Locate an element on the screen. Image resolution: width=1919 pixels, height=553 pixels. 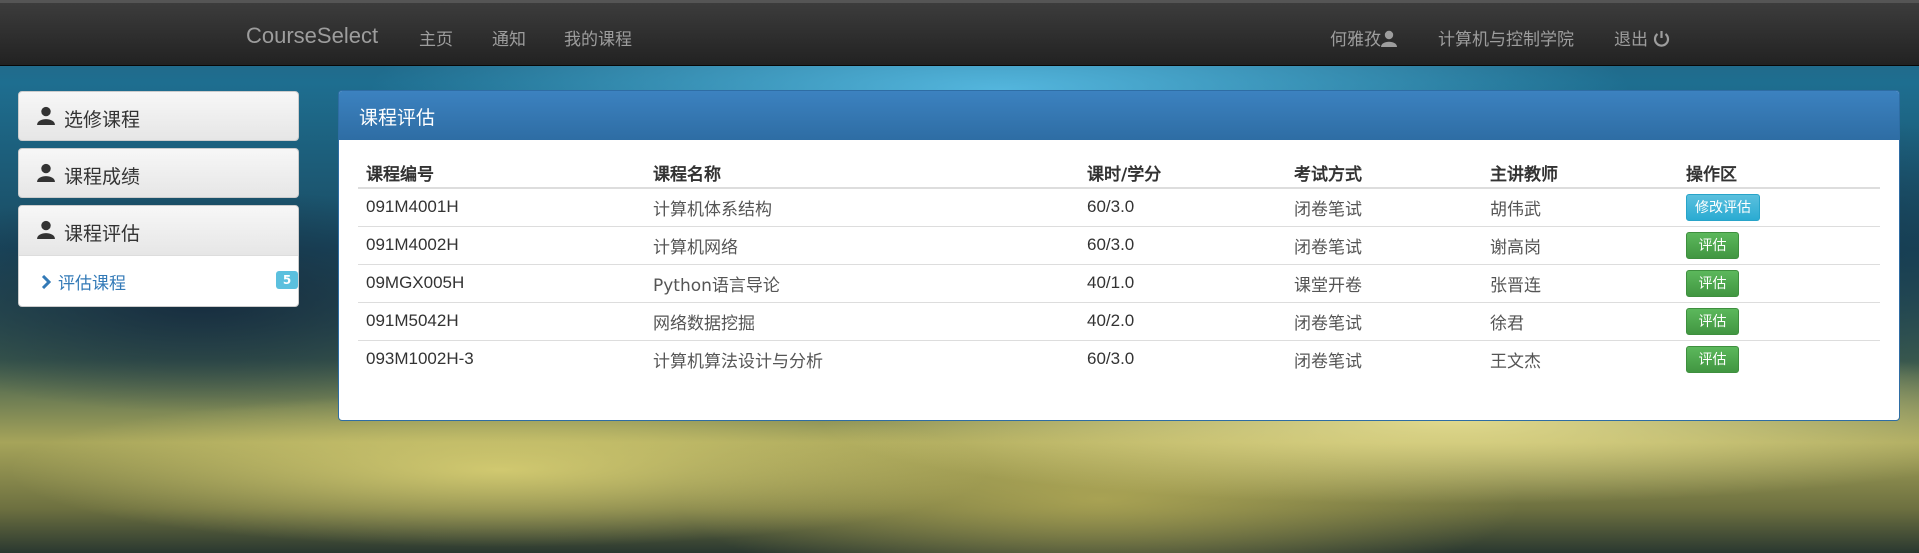
course-code: 093M1002H-3 is located at coordinates (501, 358).